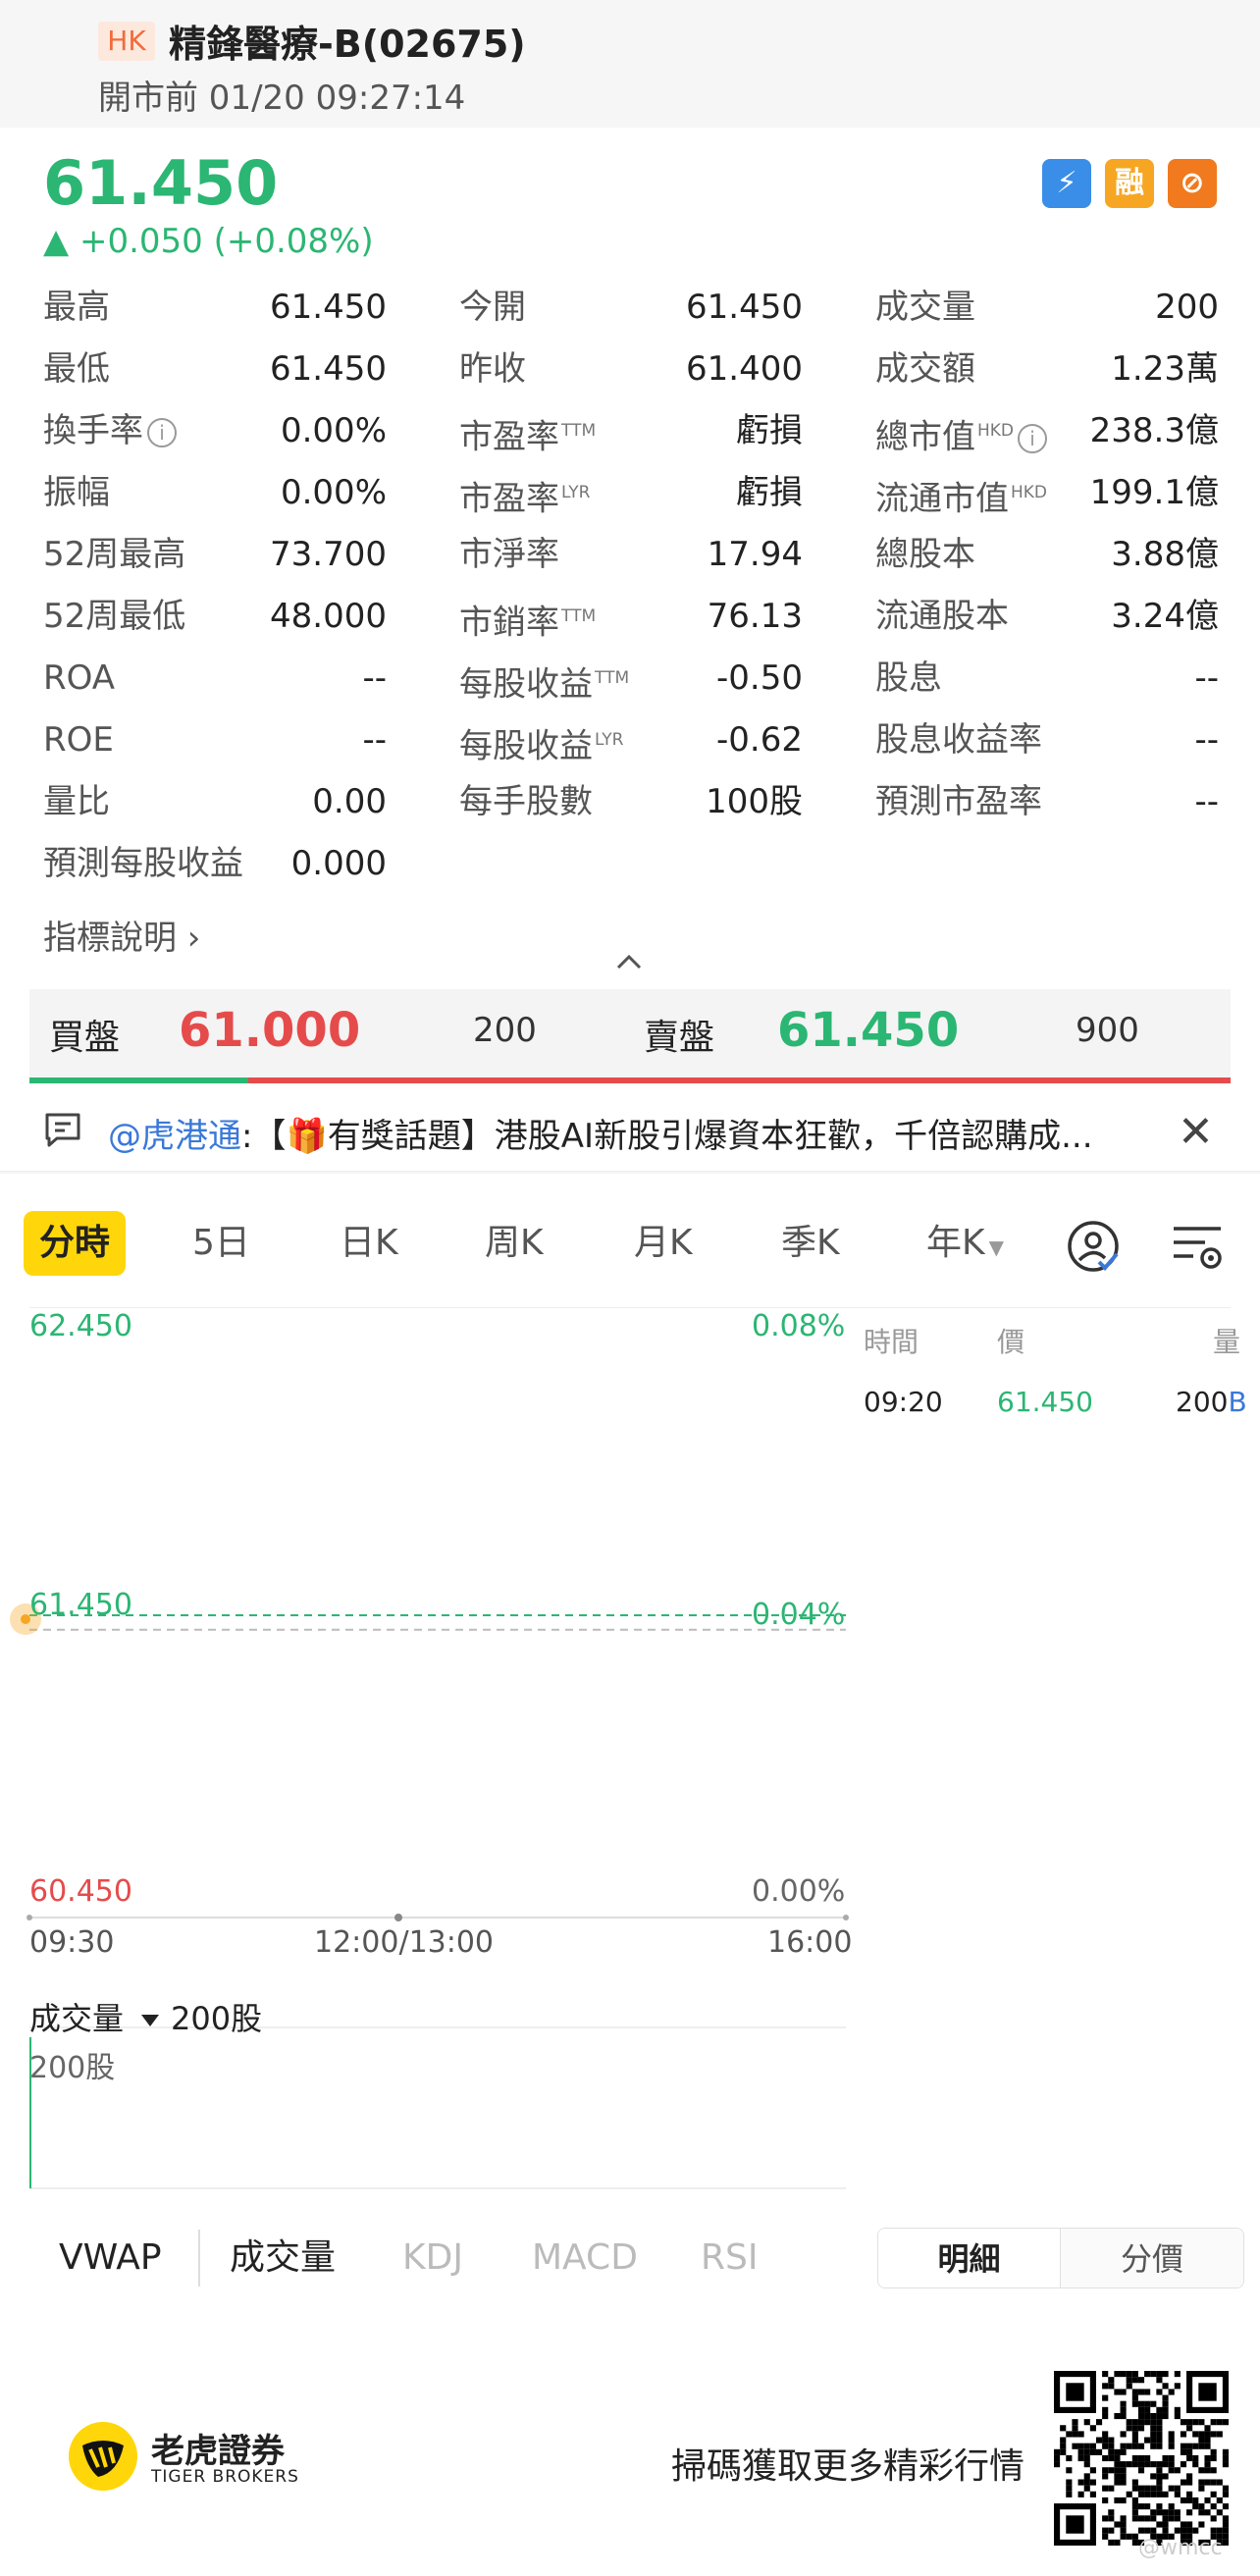 This screenshot has height=2576, width=1260. I want to click on qr-code-icon, so click(1141, 2458).